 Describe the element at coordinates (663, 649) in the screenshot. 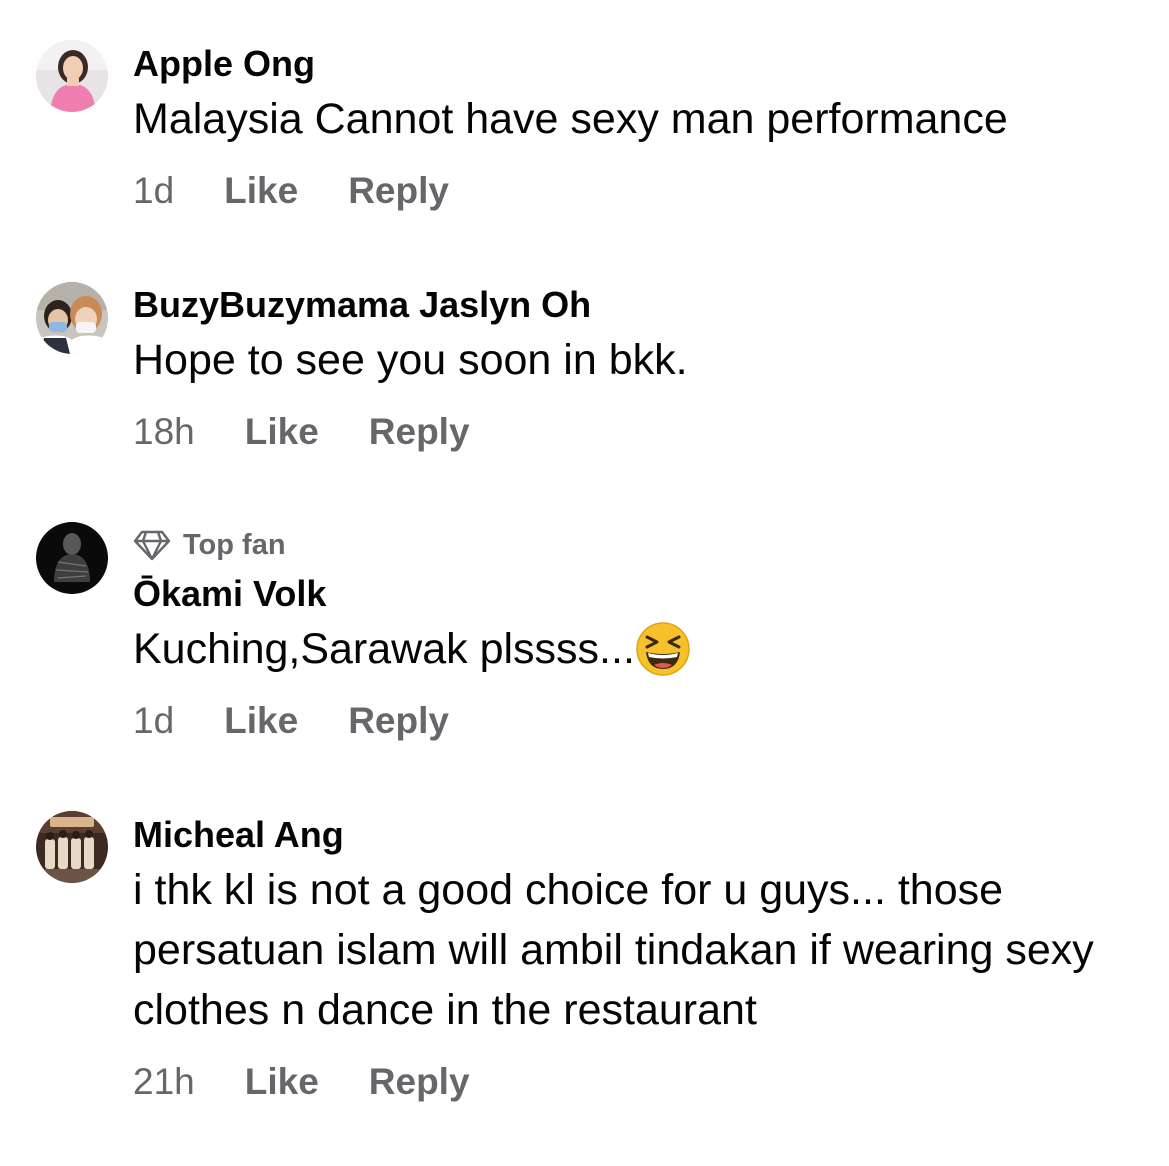

I see `grinning-squinting-face-icon` at that location.